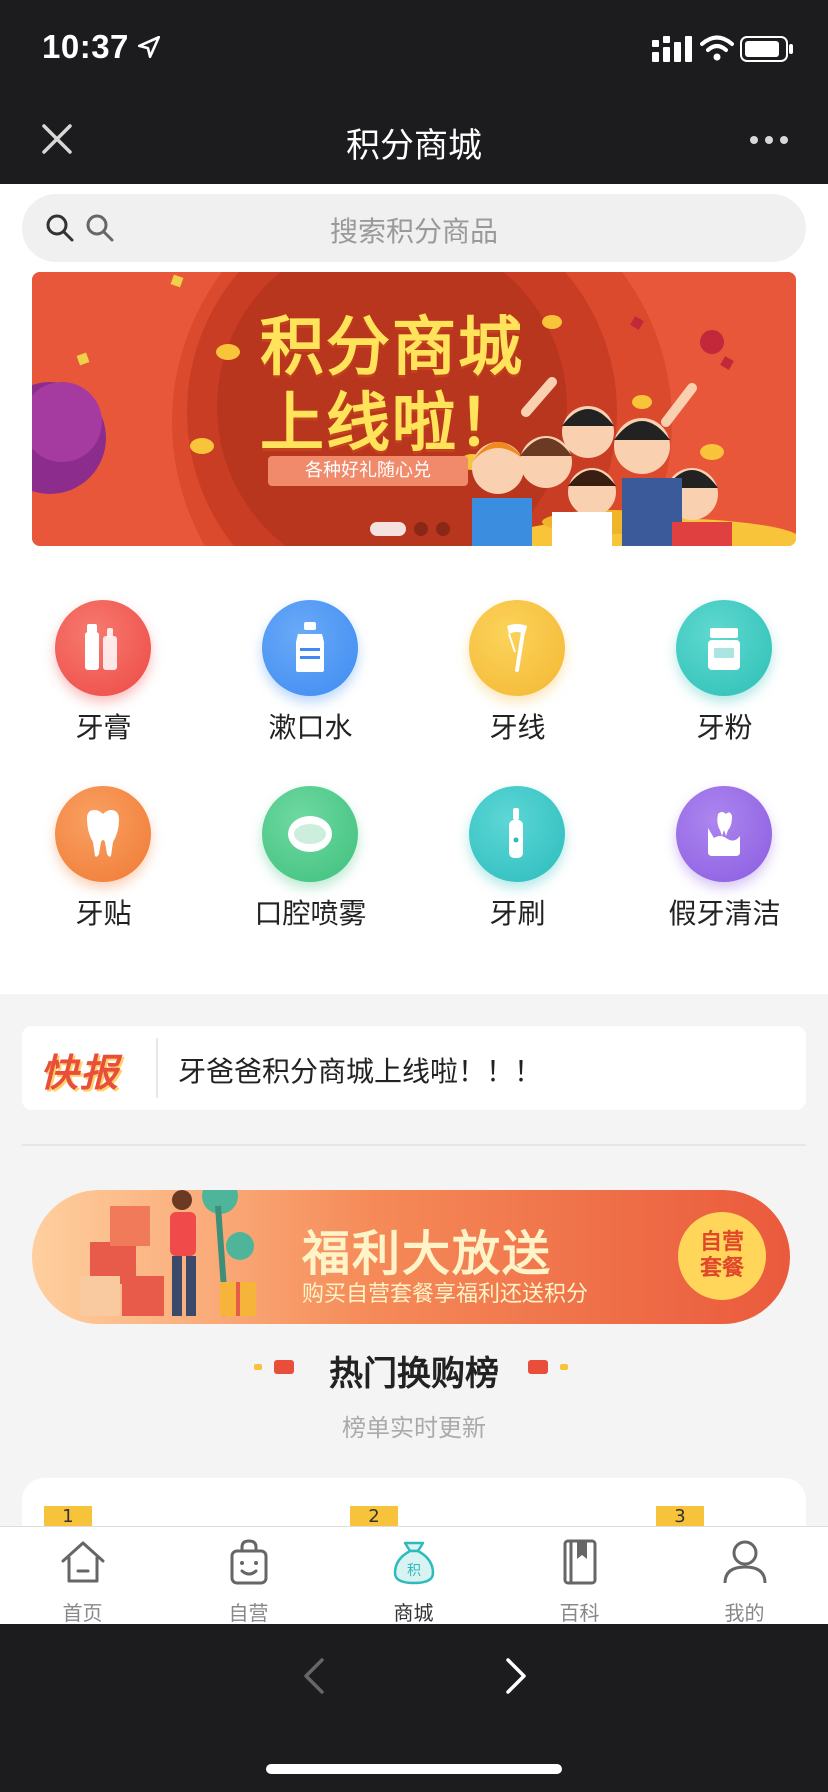 The image size is (828, 1792). What do you see at coordinates (414, 1769) in the screenshot?
I see `home-indicator` at bounding box center [414, 1769].